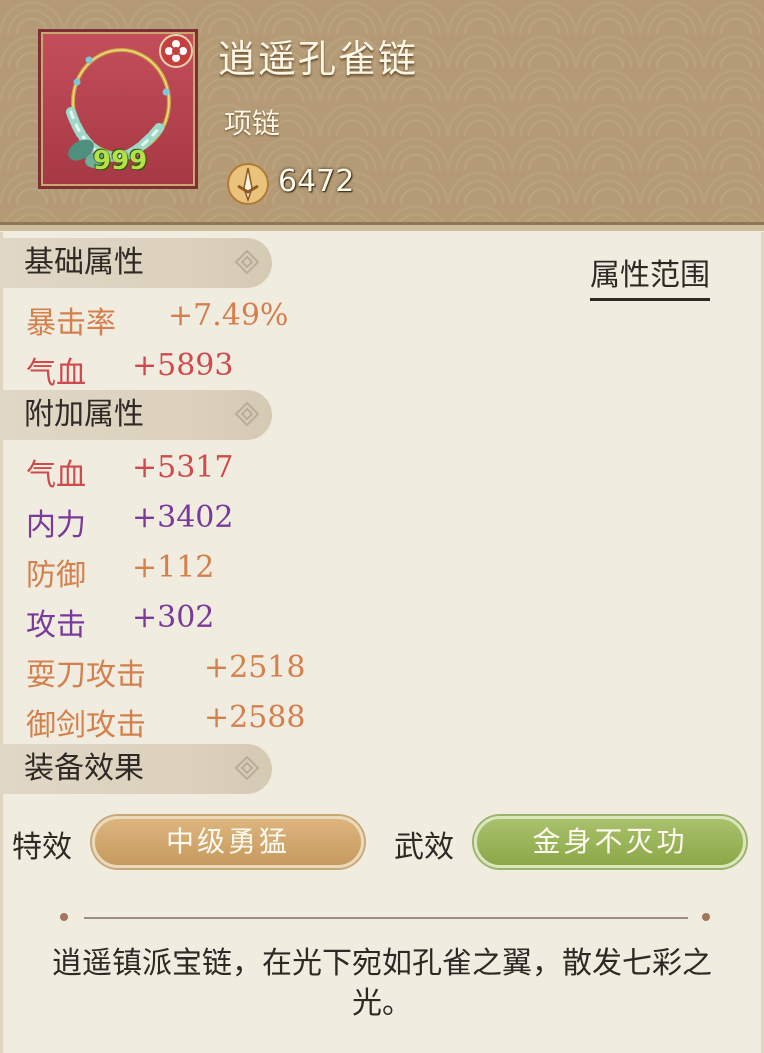  Describe the element at coordinates (183, 365) in the screenshot. I see `stat-value: +5893` at that location.